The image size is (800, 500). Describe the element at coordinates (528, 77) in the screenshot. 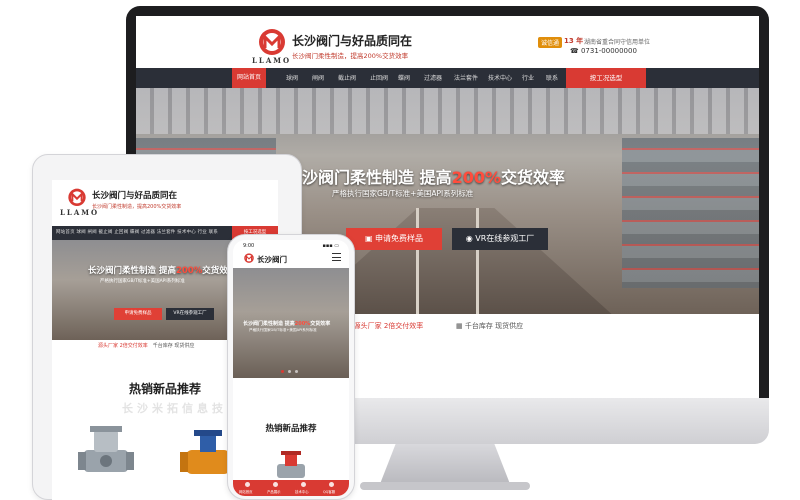

I see `nav-item-industry: 行业` at that location.